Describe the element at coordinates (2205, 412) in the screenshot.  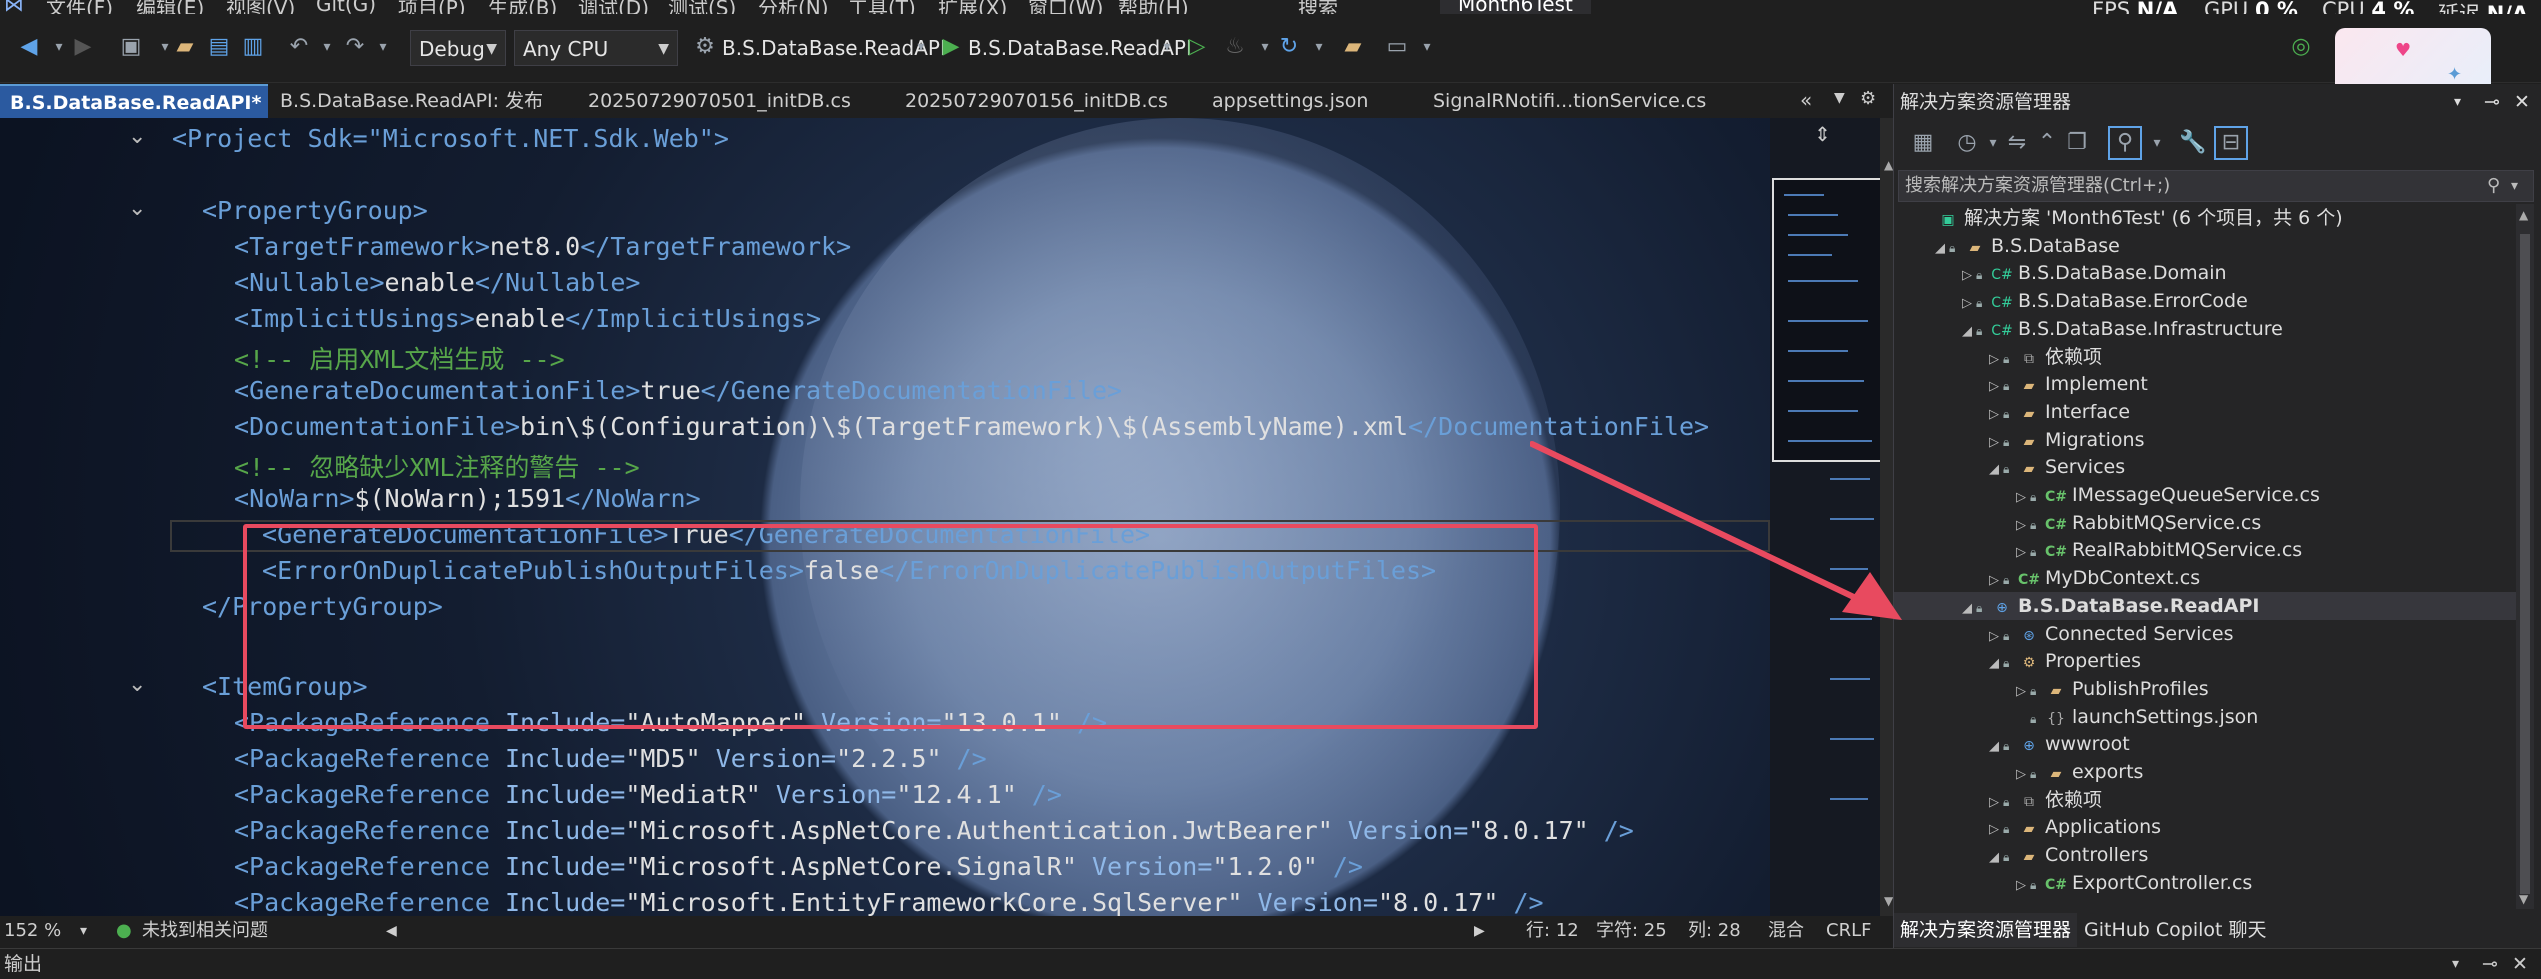
I see `tree-node: ▷ 🔒︎ ▰ Interface` at that location.